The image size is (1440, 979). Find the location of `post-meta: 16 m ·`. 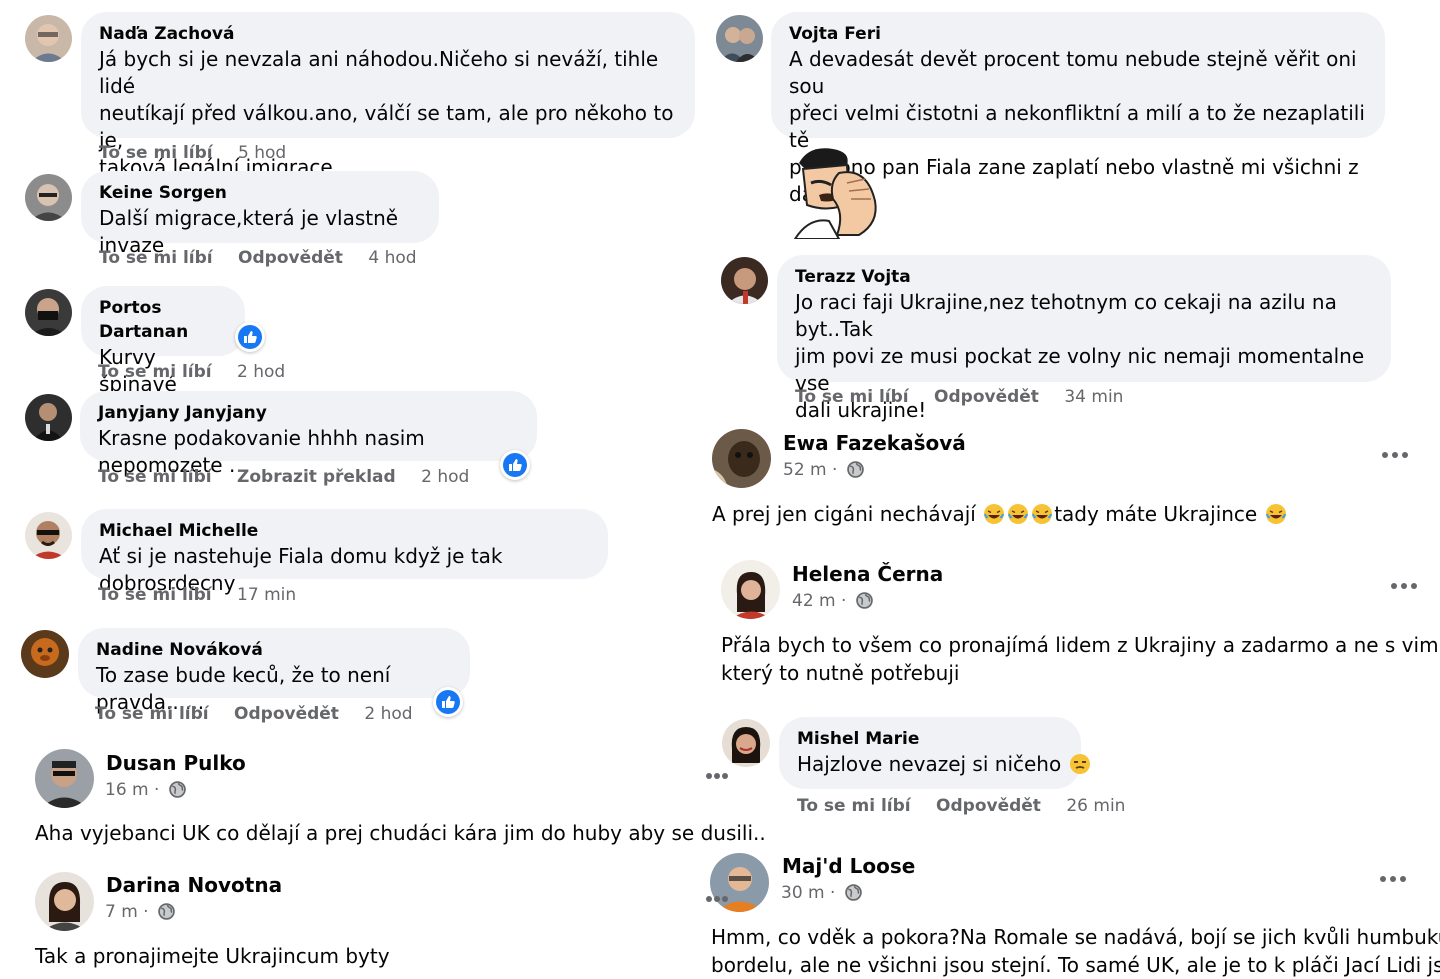

post-meta: 16 m · is located at coordinates (145, 790).